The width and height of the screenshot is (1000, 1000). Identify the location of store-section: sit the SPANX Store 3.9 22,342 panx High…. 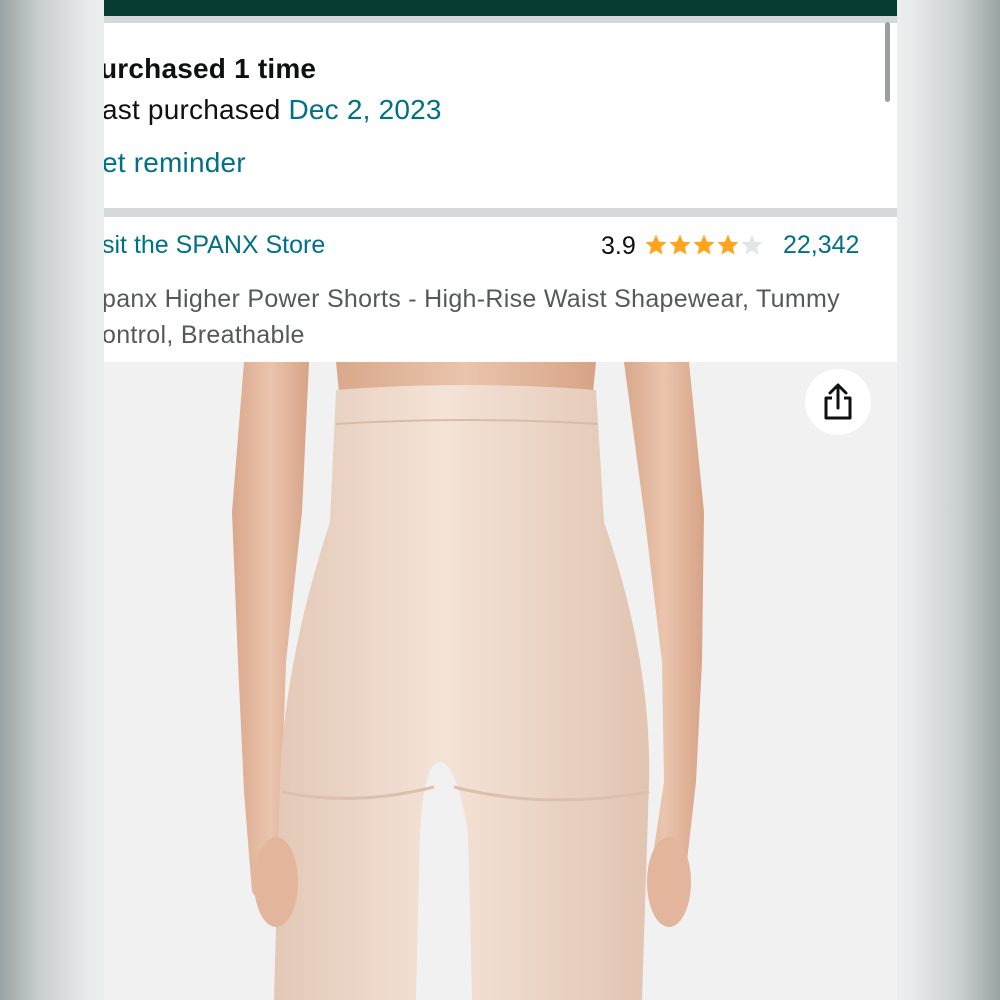
(500, 289).